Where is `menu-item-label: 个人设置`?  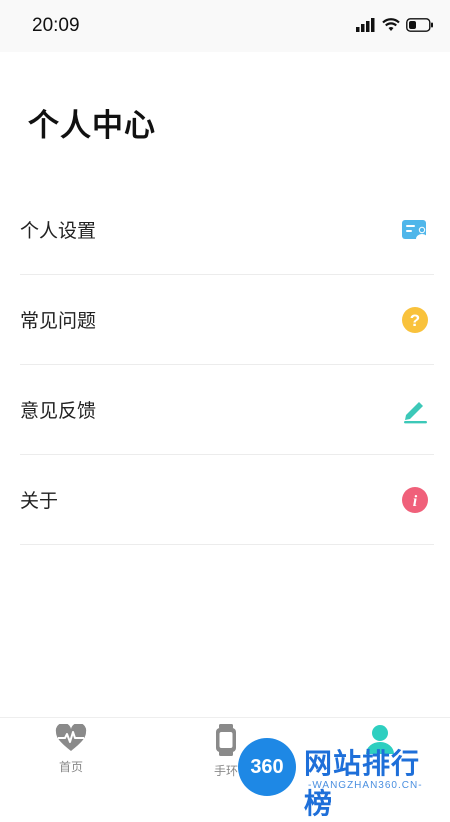 menu-item-label: 个人设置 is located at coordinates (58, 231).